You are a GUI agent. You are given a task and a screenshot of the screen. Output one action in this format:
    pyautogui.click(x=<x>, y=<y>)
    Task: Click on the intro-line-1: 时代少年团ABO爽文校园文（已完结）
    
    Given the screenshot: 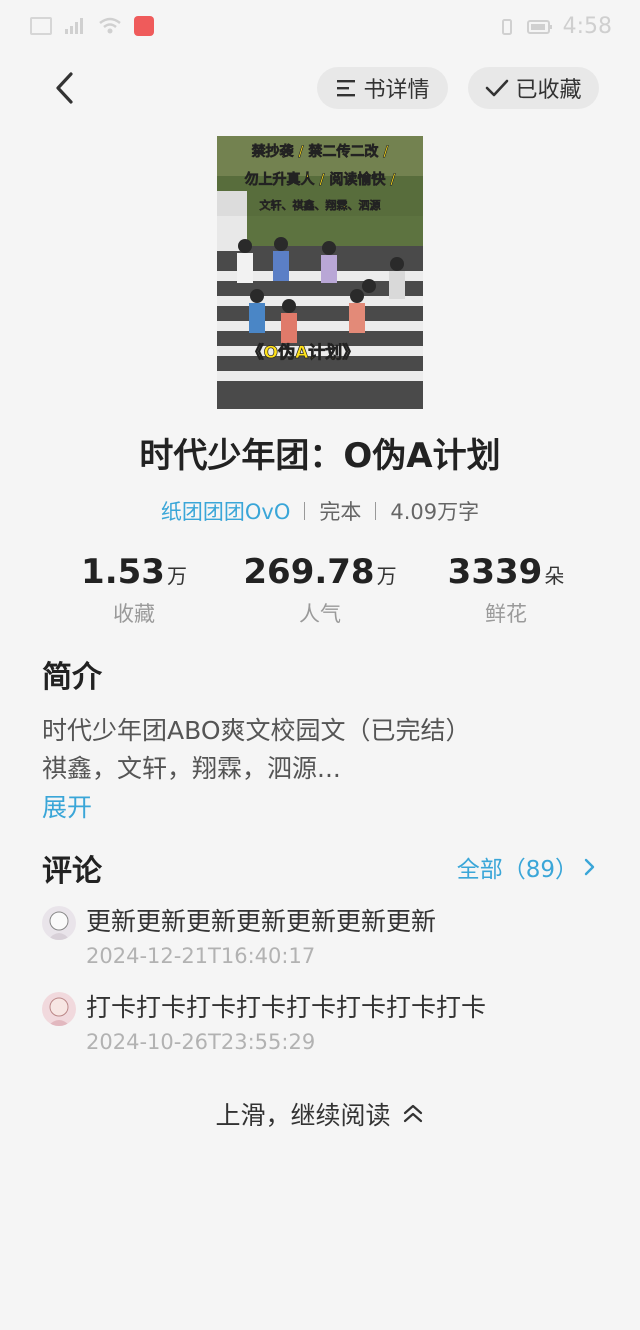 What is the action you would take?
    pyautogui.click(x=256, y=730)
    